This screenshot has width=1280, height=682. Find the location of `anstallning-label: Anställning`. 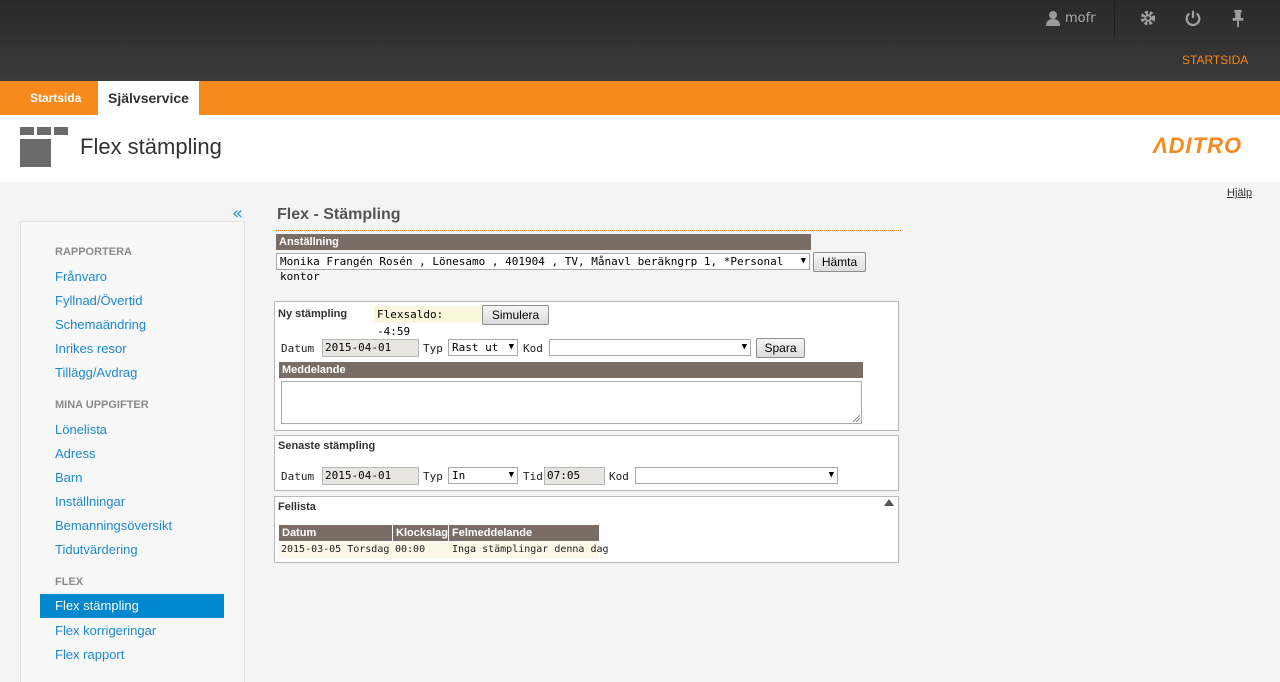

anstallning-label: Anställning is located at coordinates (543, 242).